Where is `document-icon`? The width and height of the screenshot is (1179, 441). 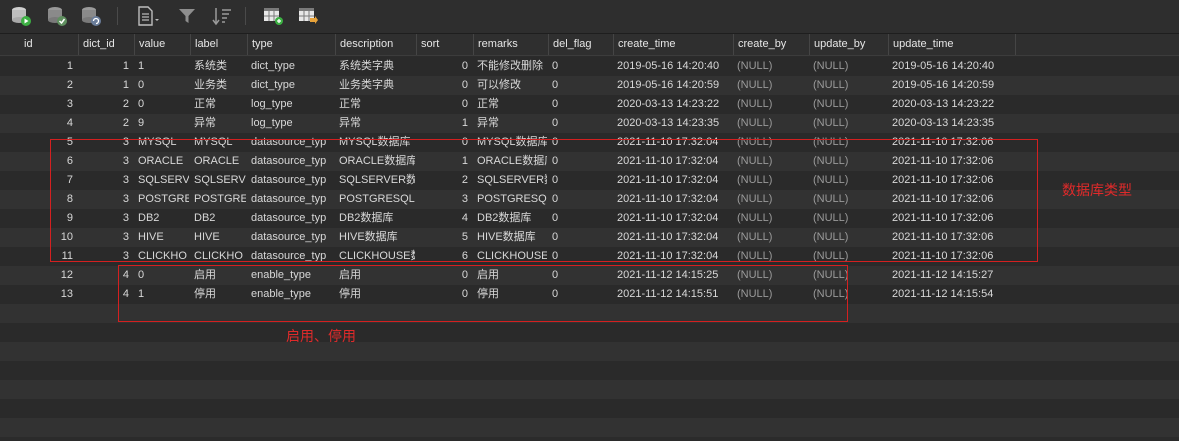
document-icon is located at coordinates (149, 16).